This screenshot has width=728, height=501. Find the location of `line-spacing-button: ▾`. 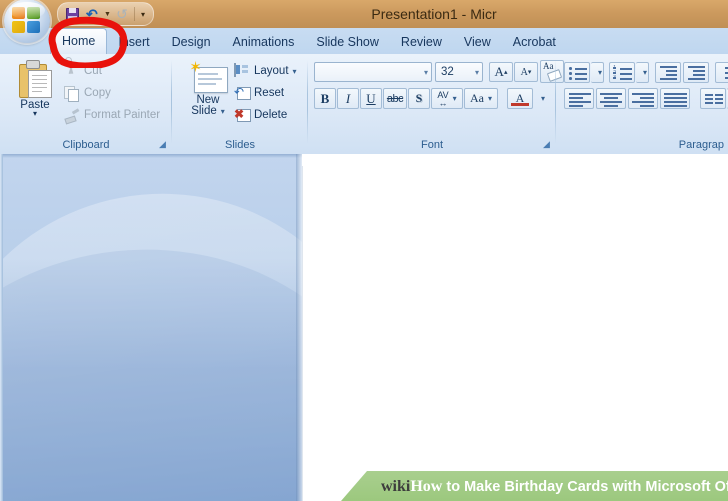

line-spacing-button: ▾ is located at coordinates (721, 72).